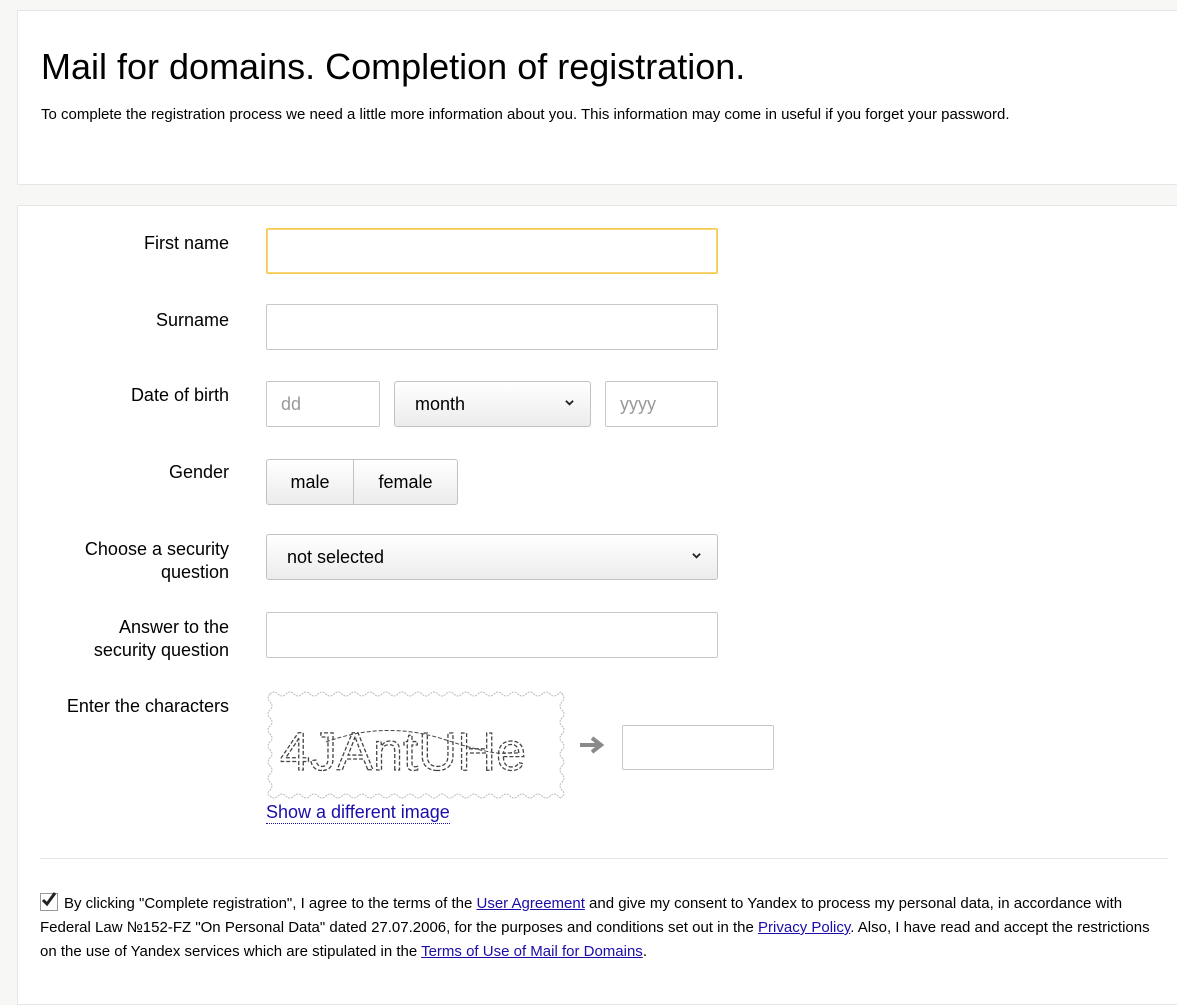 Image resolution: width=1177 pixels, height=1005 pixels. I want to click on divider, so click(604, 858).